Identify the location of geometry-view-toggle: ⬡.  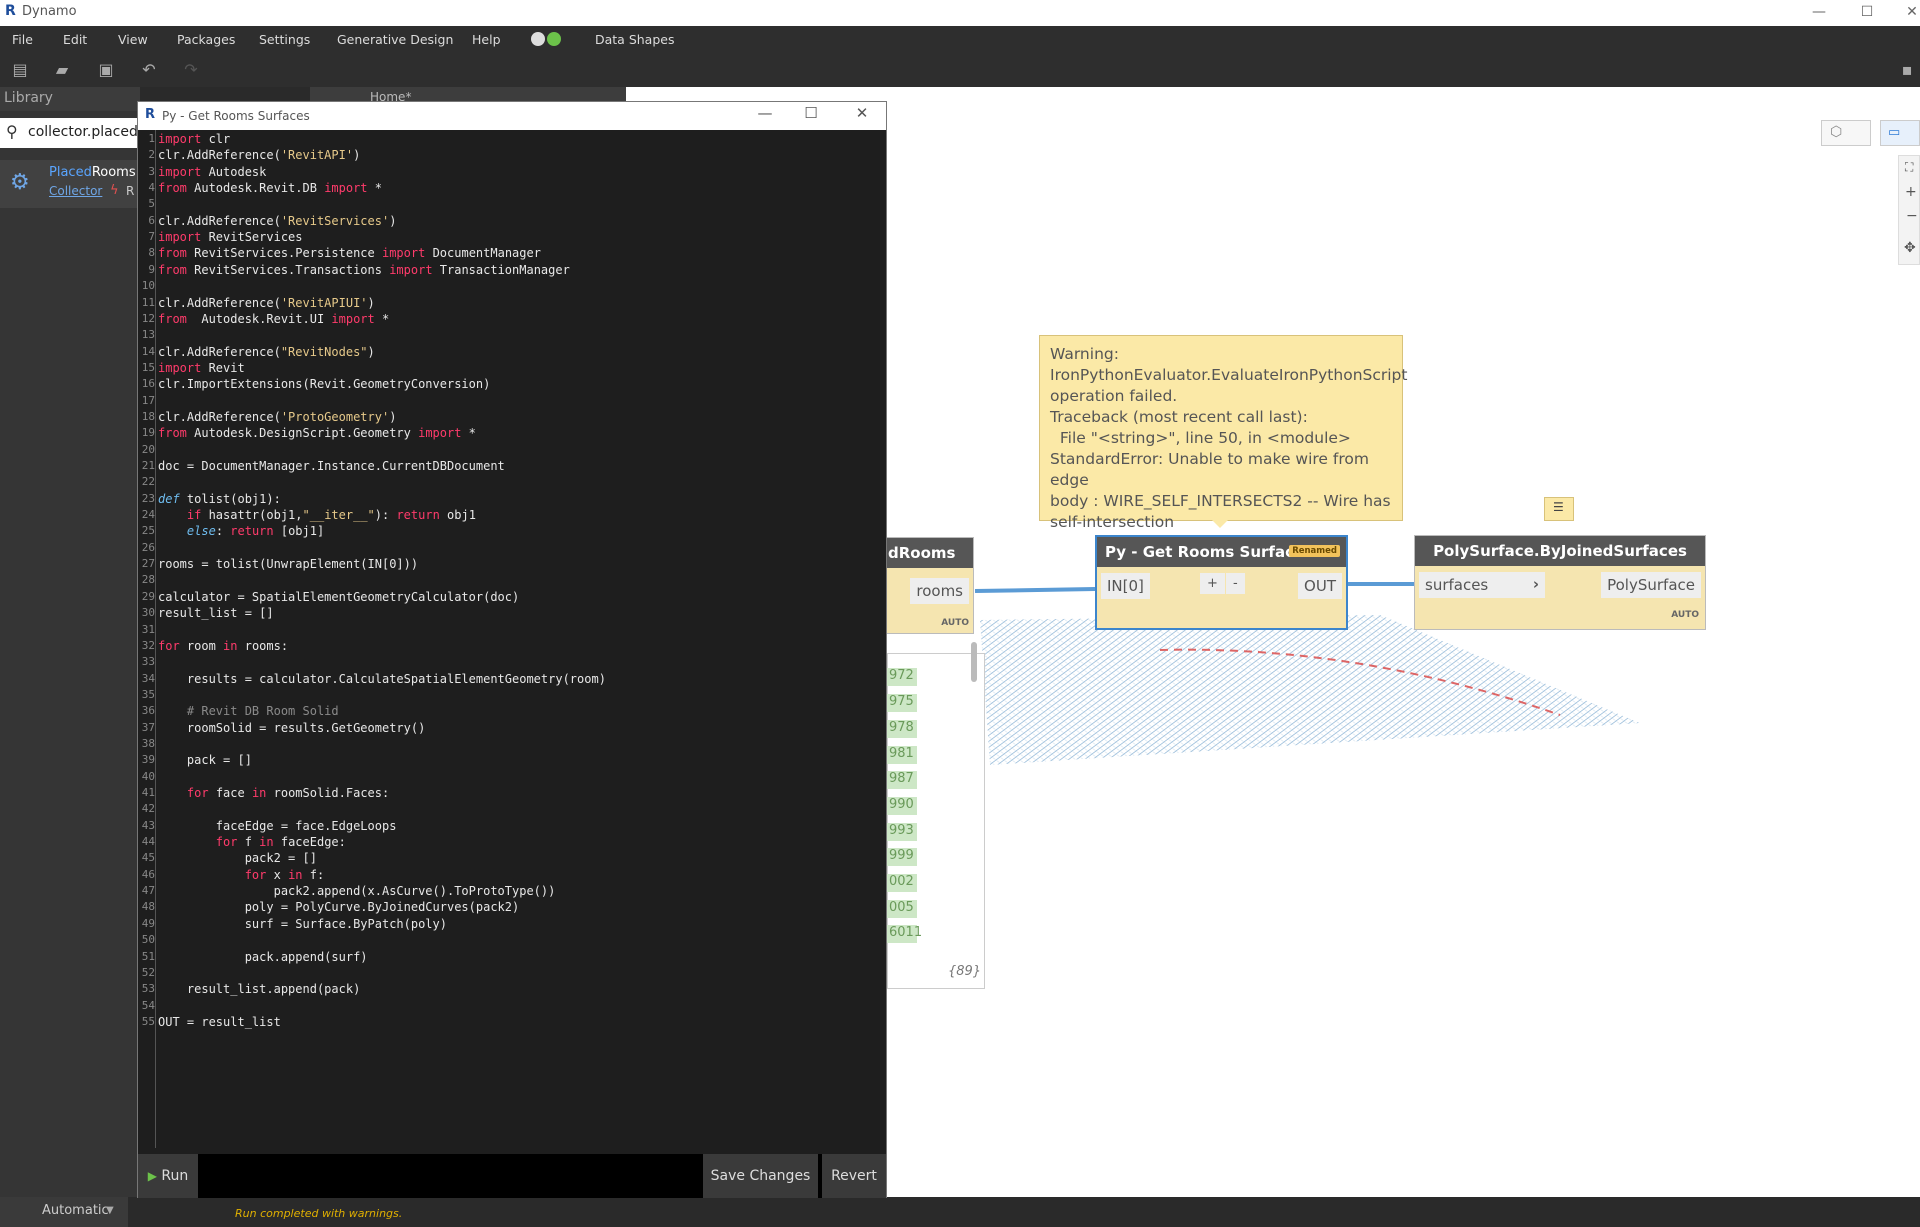
(1846, 133).